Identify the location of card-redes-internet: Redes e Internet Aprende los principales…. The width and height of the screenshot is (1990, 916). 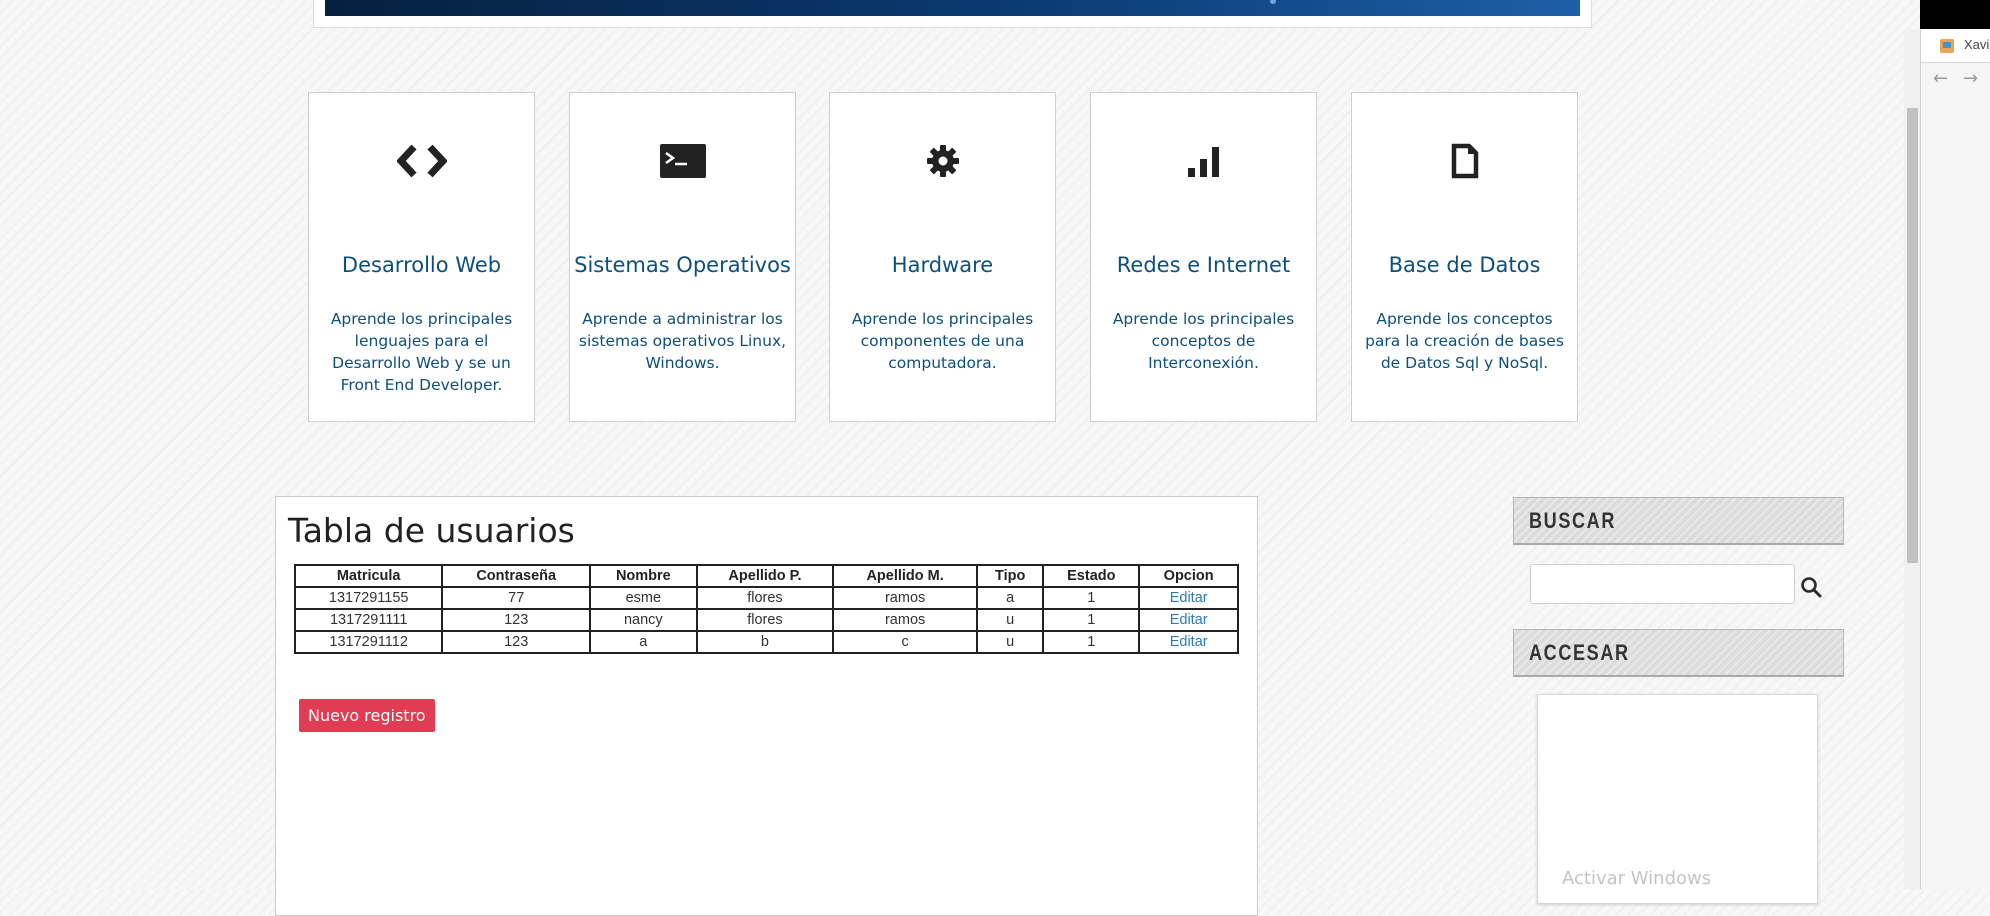
(1203, 257).